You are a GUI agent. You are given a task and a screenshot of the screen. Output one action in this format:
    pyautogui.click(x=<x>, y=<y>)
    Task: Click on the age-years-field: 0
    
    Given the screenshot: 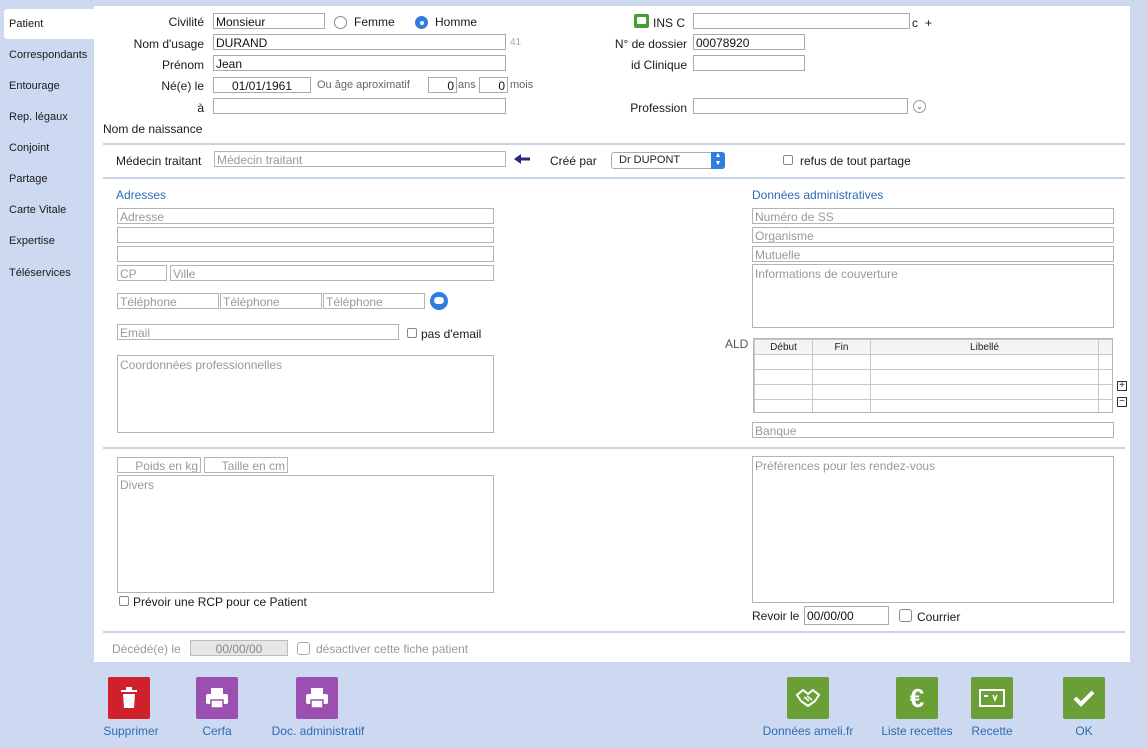 What is the action you would take?
    pyautogui.click(x=442, y=85)
    